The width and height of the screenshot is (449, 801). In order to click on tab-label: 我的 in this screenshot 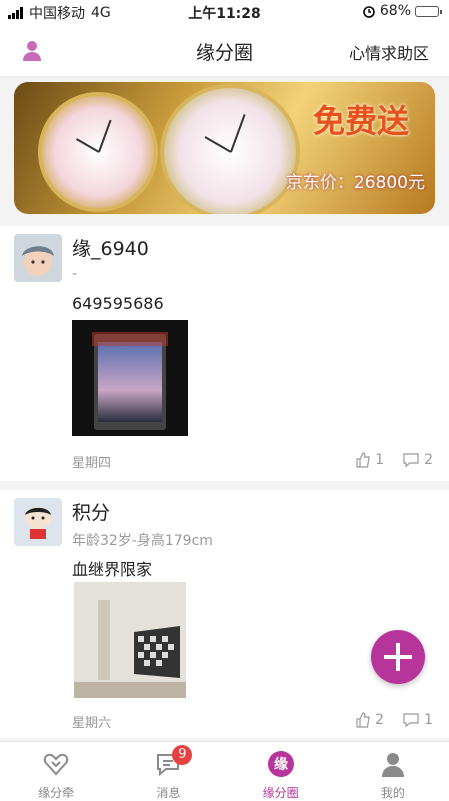, I will do `click(392, 793)`.